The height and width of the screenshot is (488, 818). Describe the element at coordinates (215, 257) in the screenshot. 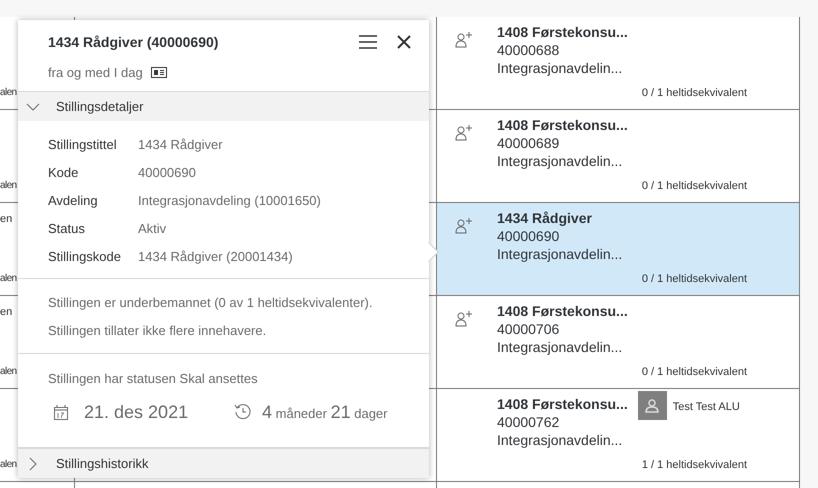

I see `field-value: 1434 Rådgiver (20001434)` at that location.